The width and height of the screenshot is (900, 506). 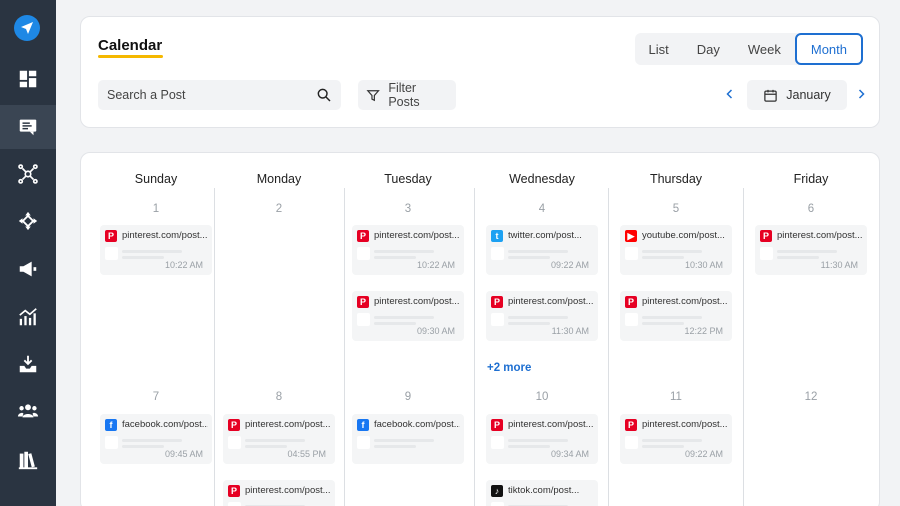 I want to click on post-card: Ppinterest.com/post... 09:22 AM, so click(x=676, y=439).